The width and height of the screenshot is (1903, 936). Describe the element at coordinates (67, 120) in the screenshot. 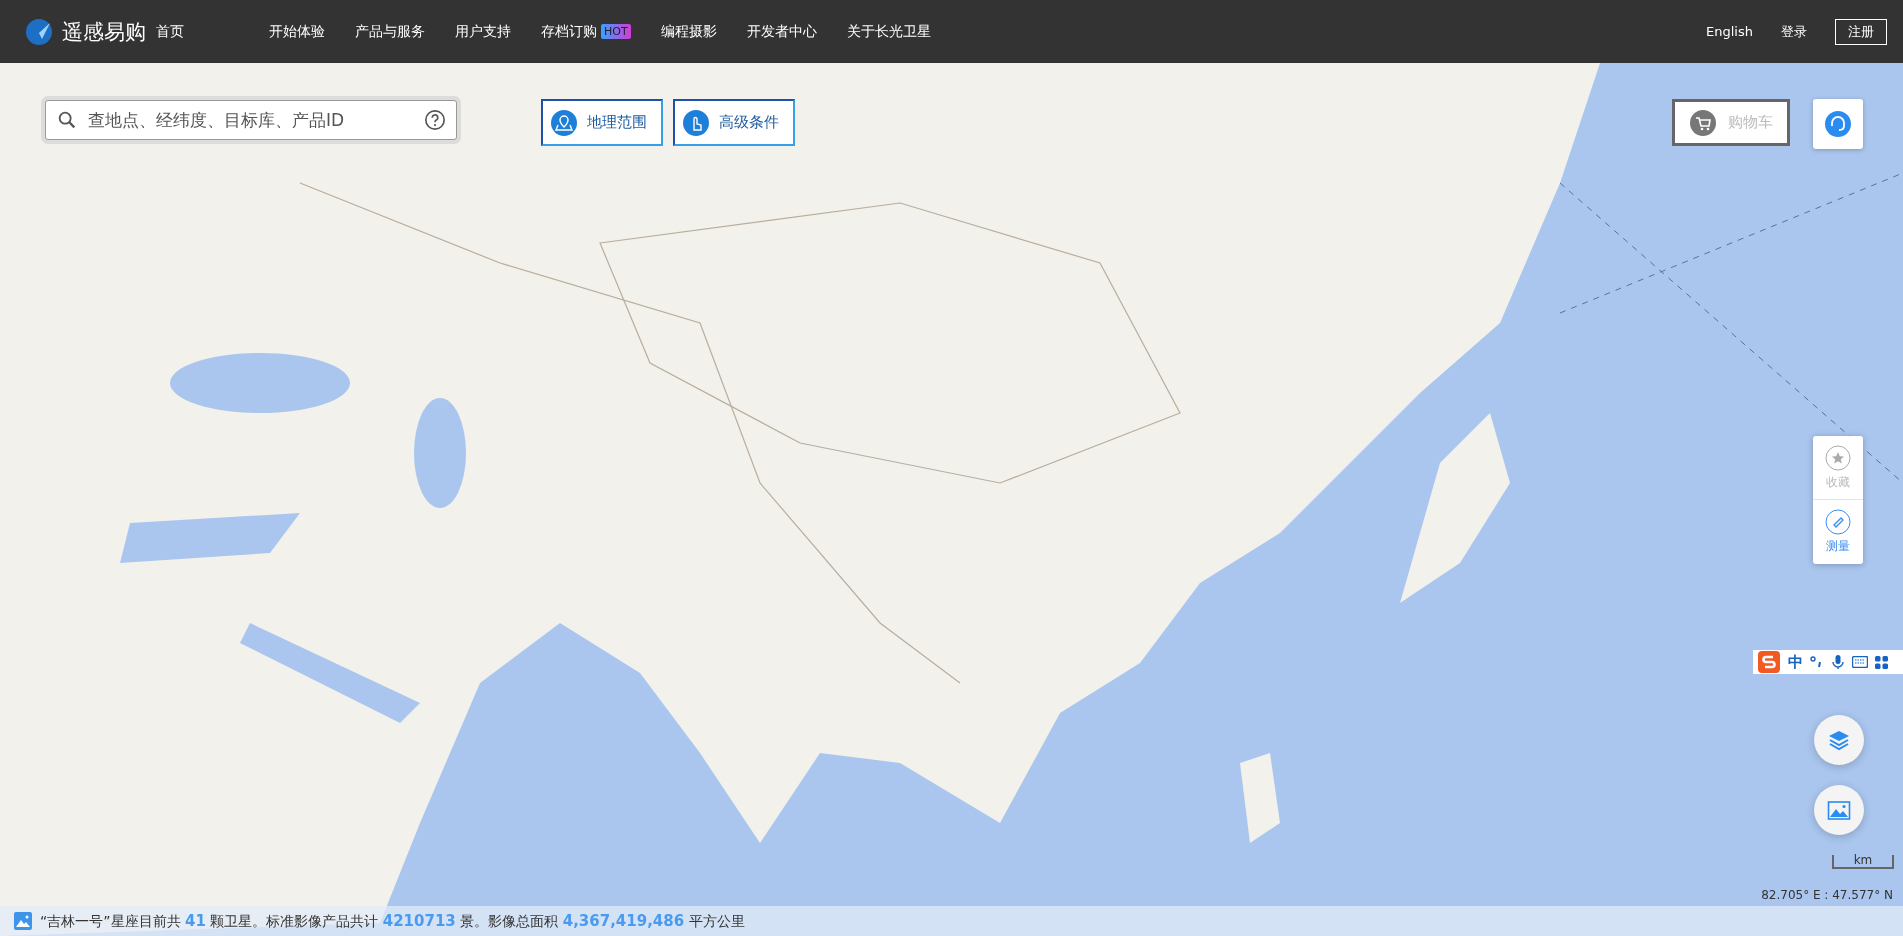

I see `search-icon` at that location.